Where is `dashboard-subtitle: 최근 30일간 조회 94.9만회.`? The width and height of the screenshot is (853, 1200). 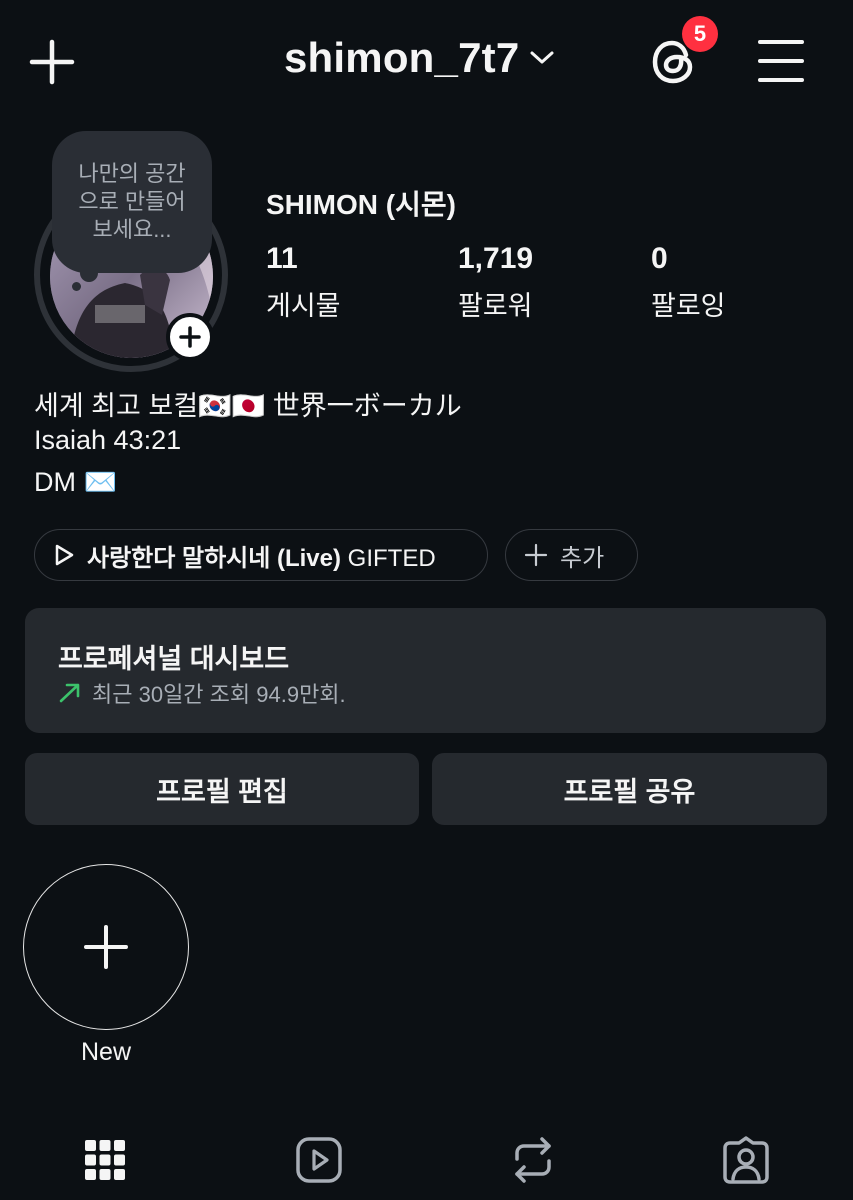 dashboard-subtitle: 최근 30일간 조회 94.9만회. is located at coordinates (219, 694).